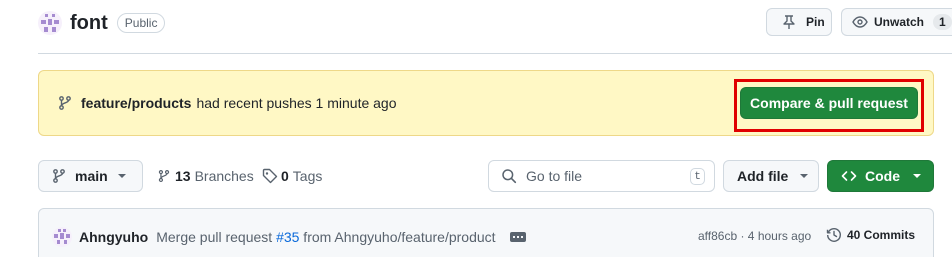 Image resolution: width=952 pixels, height=257 pixels. Describe the element at coordinates (799, 22) in the screenshot. I see `pin-button: Pin` at that location.